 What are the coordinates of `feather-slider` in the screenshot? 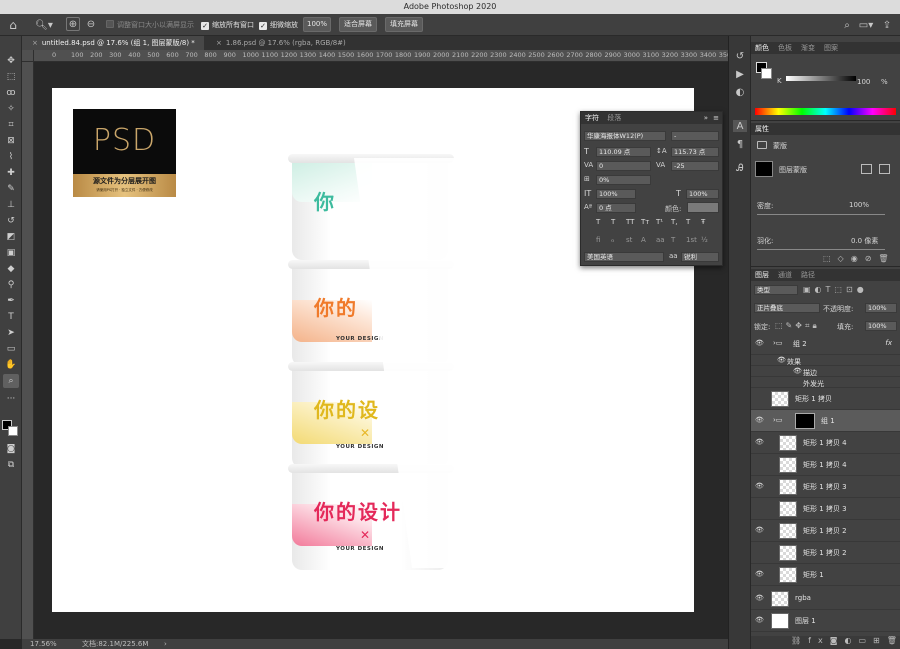 It's located at (821, 249).